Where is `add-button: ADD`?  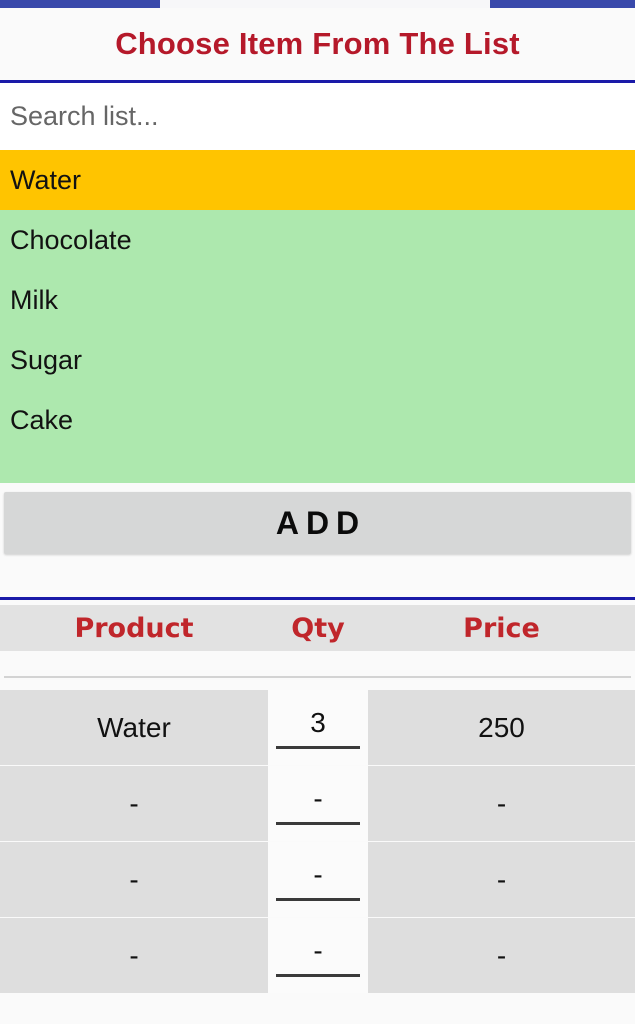
add-button: ADD is located at coordinates (317, 523).